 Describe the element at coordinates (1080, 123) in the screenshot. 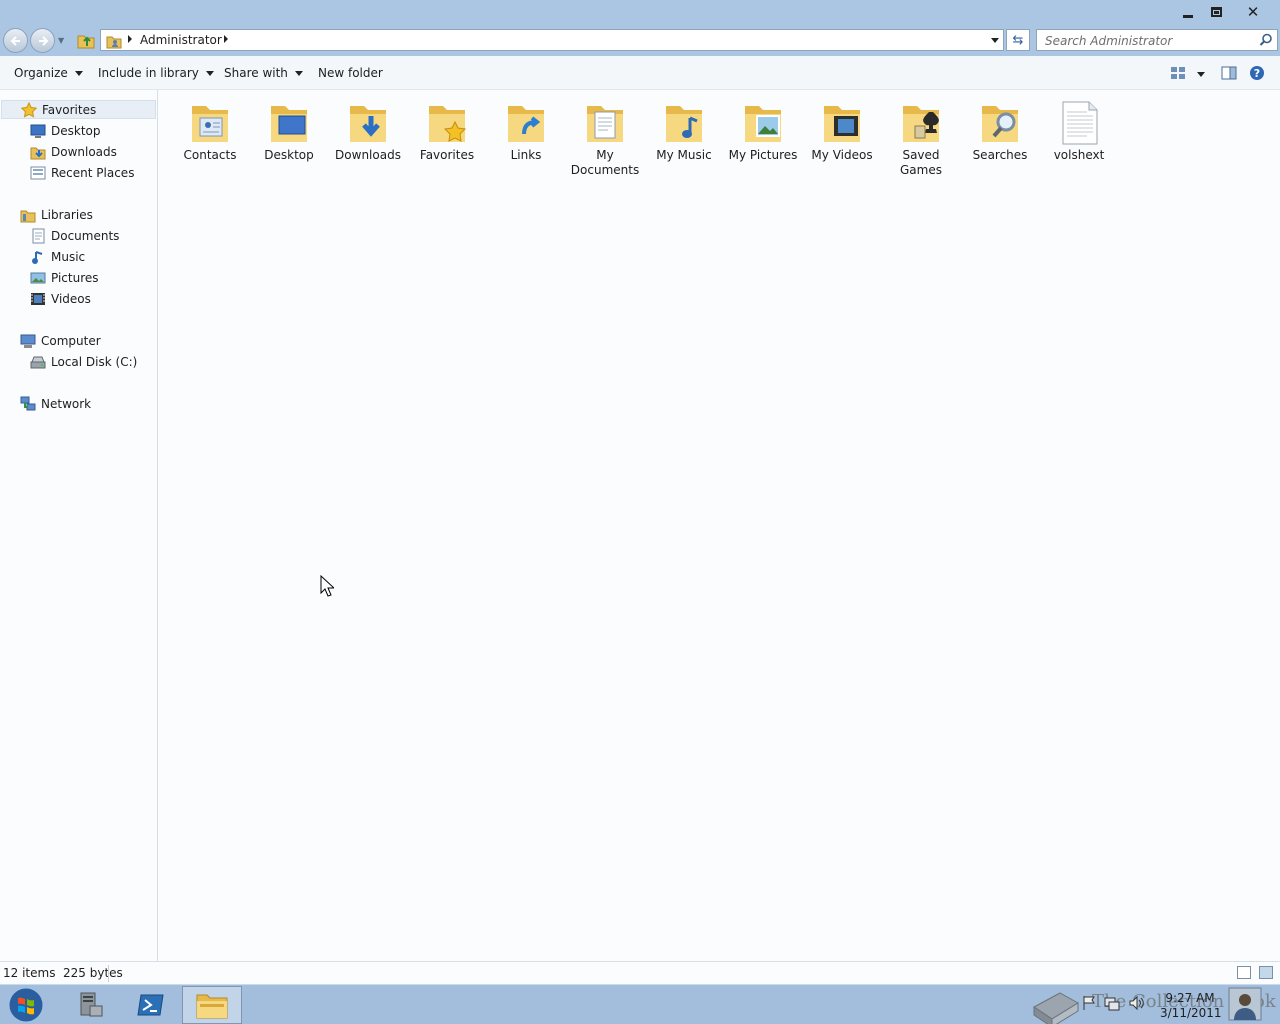

I see `text-file-icon` at that location.